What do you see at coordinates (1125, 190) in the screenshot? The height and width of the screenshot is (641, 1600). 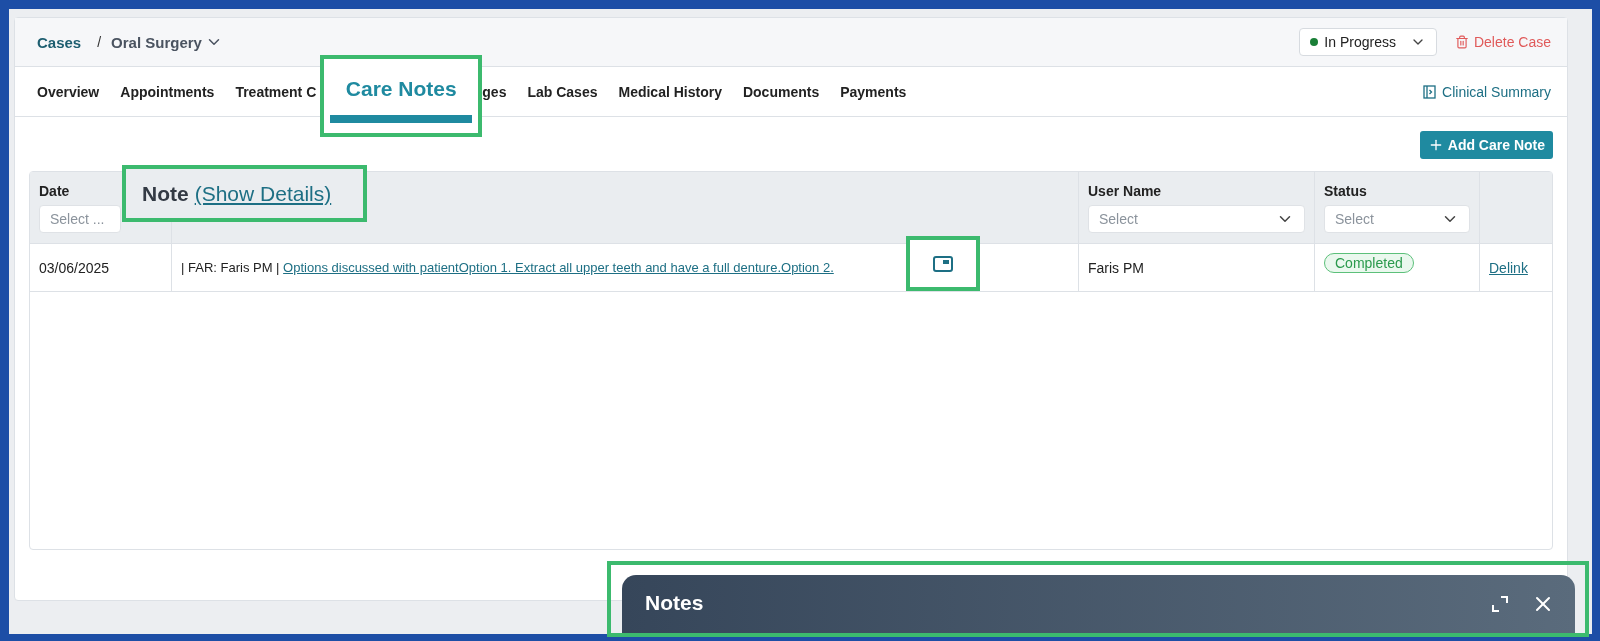 I see `column-header: User Name` at bounding box center [1125, 190].